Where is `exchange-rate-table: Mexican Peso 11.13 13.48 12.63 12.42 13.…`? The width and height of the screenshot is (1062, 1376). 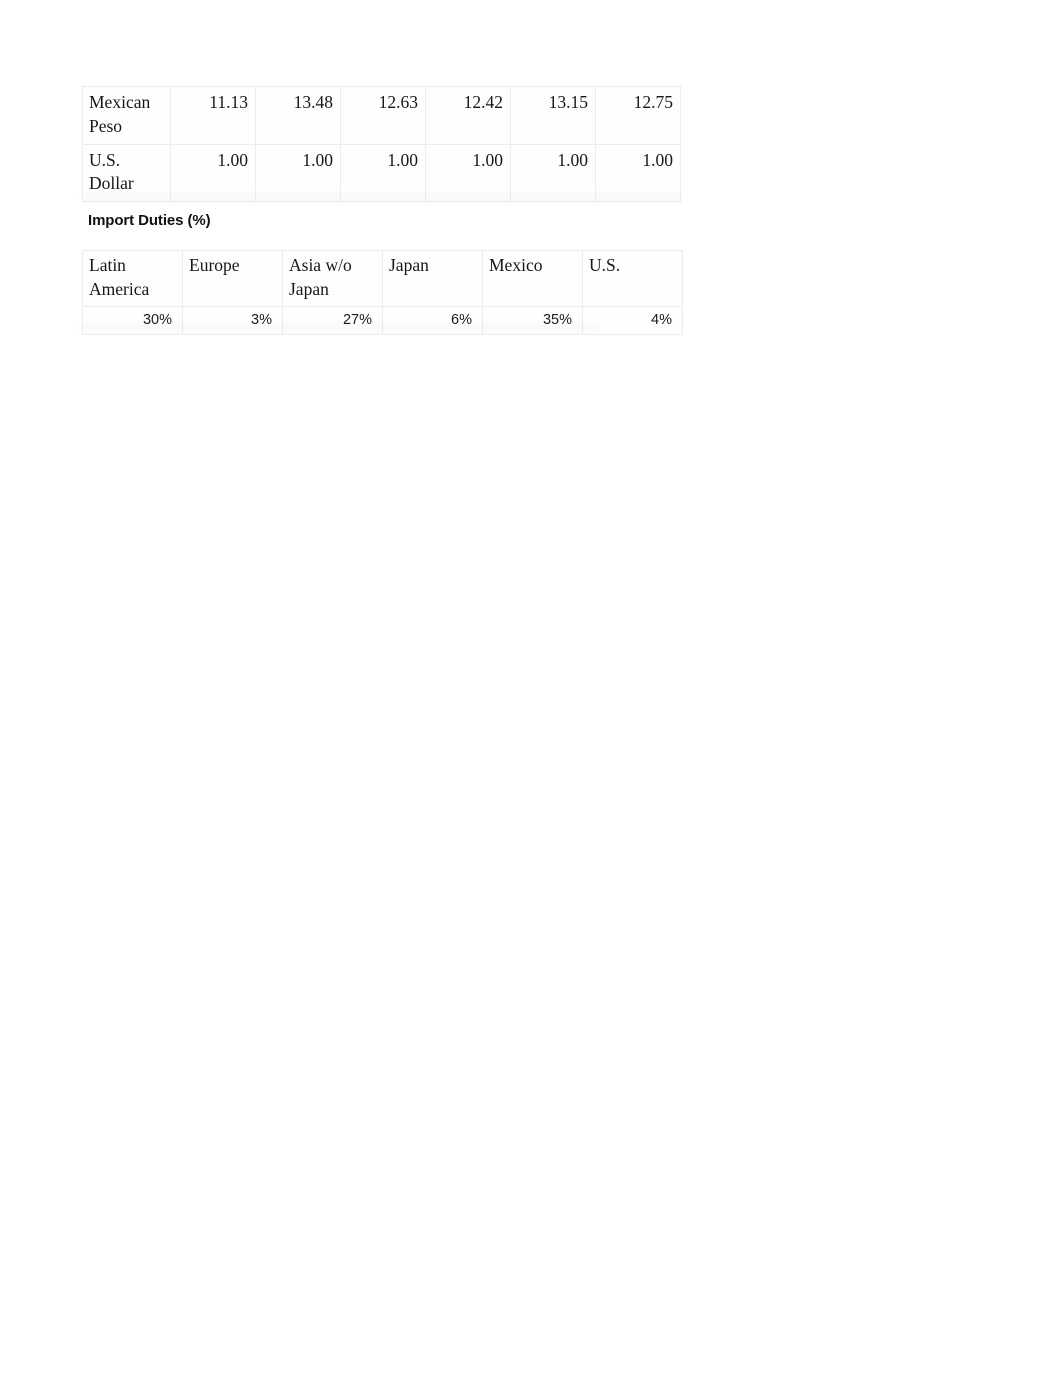
exchange-rate-table: Mexican Peso 11.13 13.48 12.63 12.42 13.… is located at coordinates (381, 144).